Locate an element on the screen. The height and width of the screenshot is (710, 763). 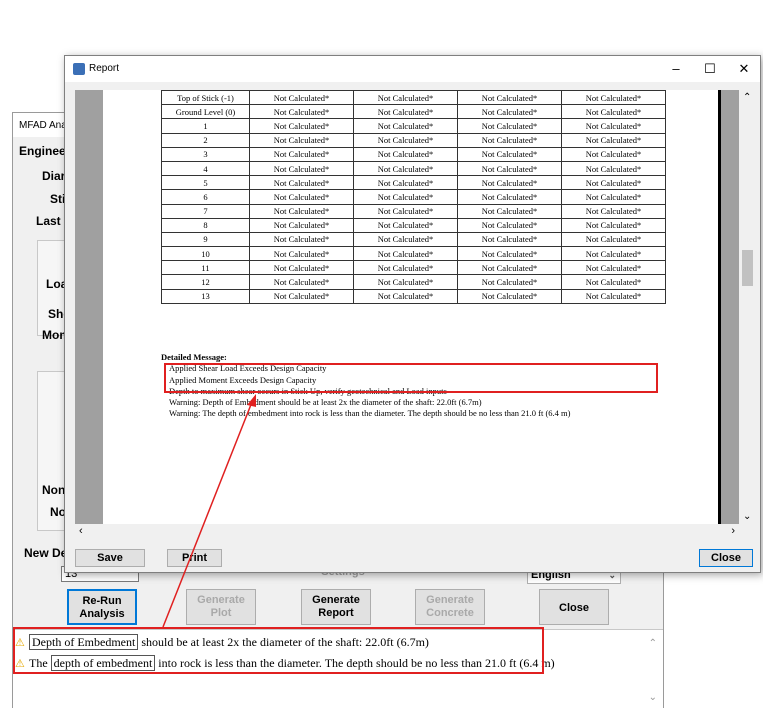
bg-label-diameter: Diar is located at coordinates (54, 176).